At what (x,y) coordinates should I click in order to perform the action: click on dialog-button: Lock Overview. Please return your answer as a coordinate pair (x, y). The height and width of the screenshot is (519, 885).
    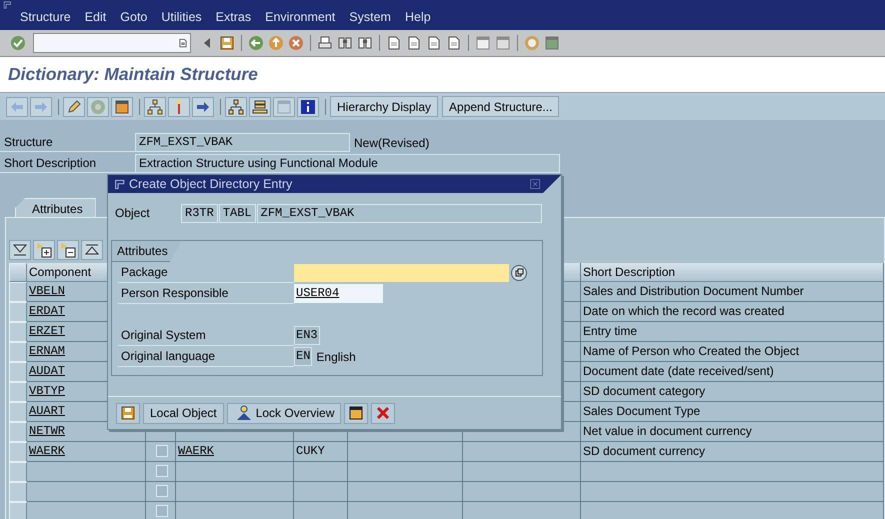
    Looking at the image, I should click on (284, 413).